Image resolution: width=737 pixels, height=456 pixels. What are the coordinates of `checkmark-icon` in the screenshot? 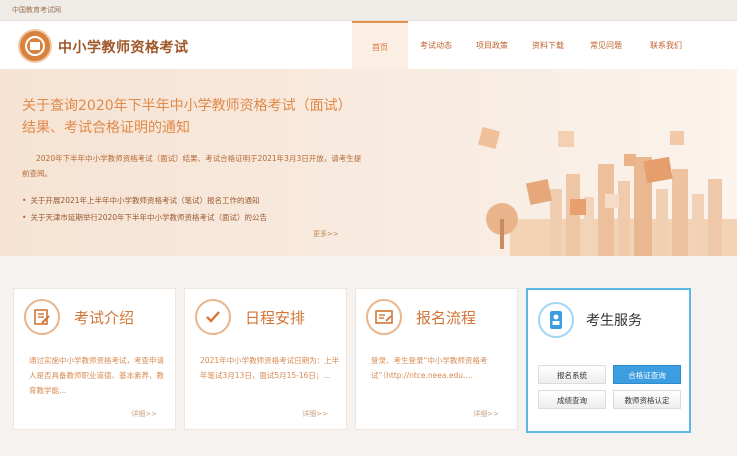 It's located at (213, 317).